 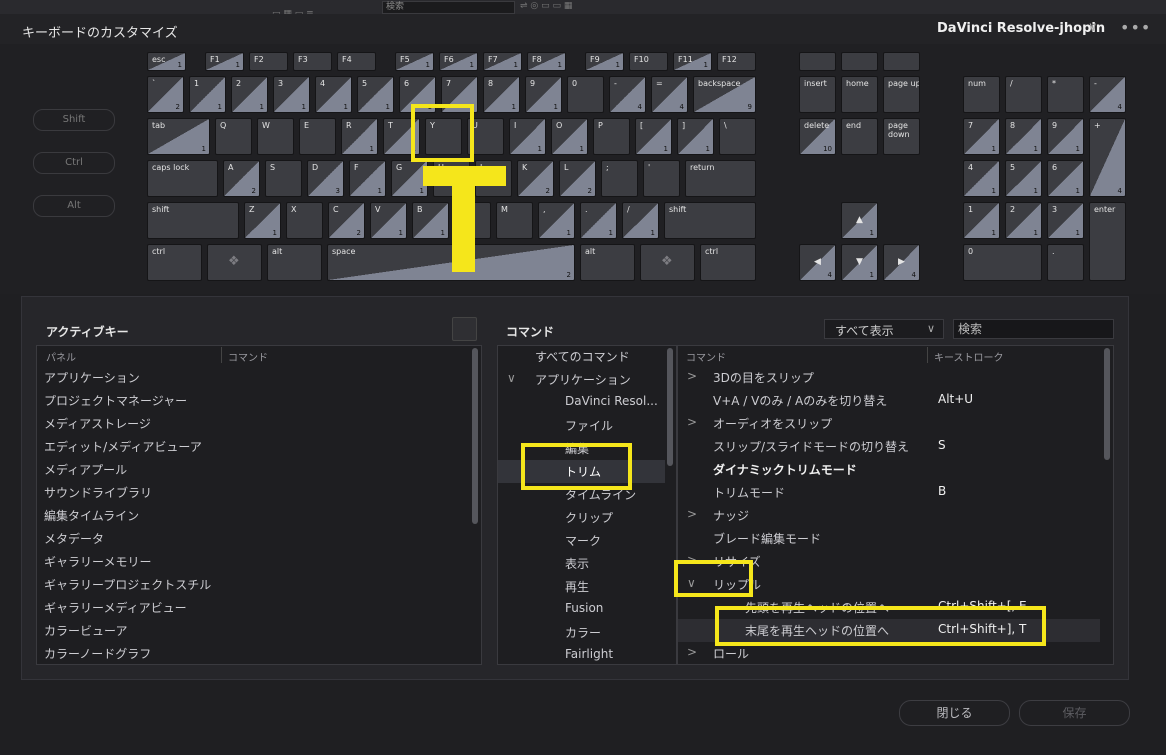 What do you see at coordinates (969, 356) in the screenshot?
I see `column-header-keystroke: キーストローク` at bounding box center [969, 356].